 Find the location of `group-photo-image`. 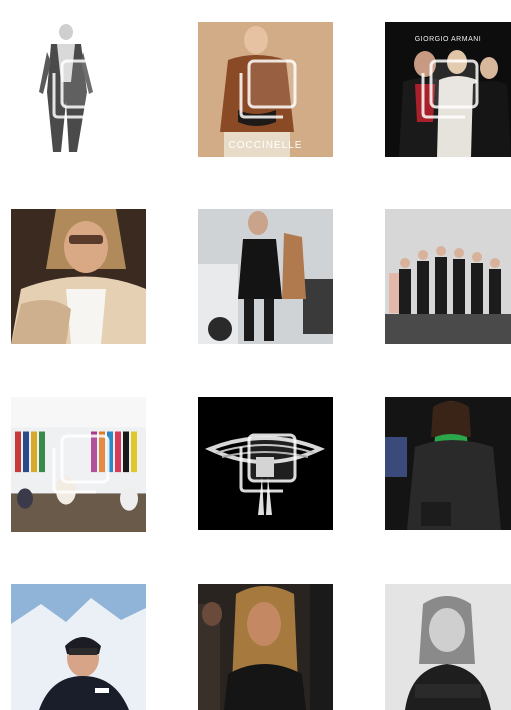

group-photo-image is located at coordinates (448, 276).